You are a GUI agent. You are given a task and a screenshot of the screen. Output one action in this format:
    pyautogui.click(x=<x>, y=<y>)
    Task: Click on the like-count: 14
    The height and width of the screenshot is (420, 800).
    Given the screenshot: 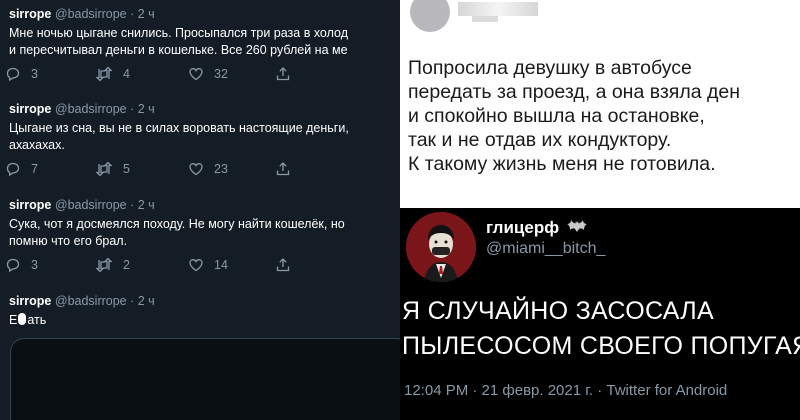 What is the action you would take?
    pyautogui.click(x=221, y=265)
    